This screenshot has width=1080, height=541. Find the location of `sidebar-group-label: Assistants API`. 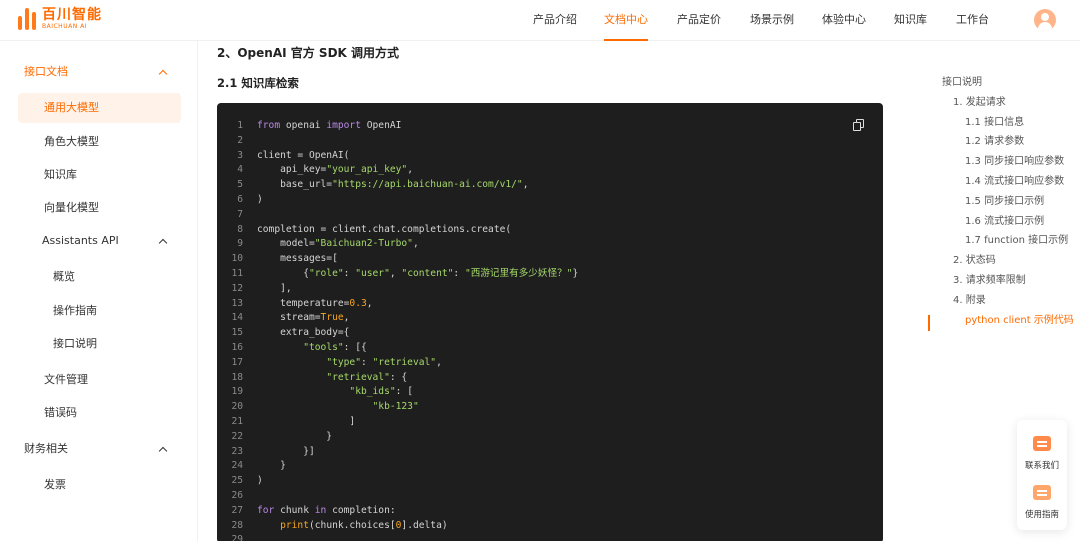

sidebar-group-label: Assistants API is located at coordinates (80, 240).